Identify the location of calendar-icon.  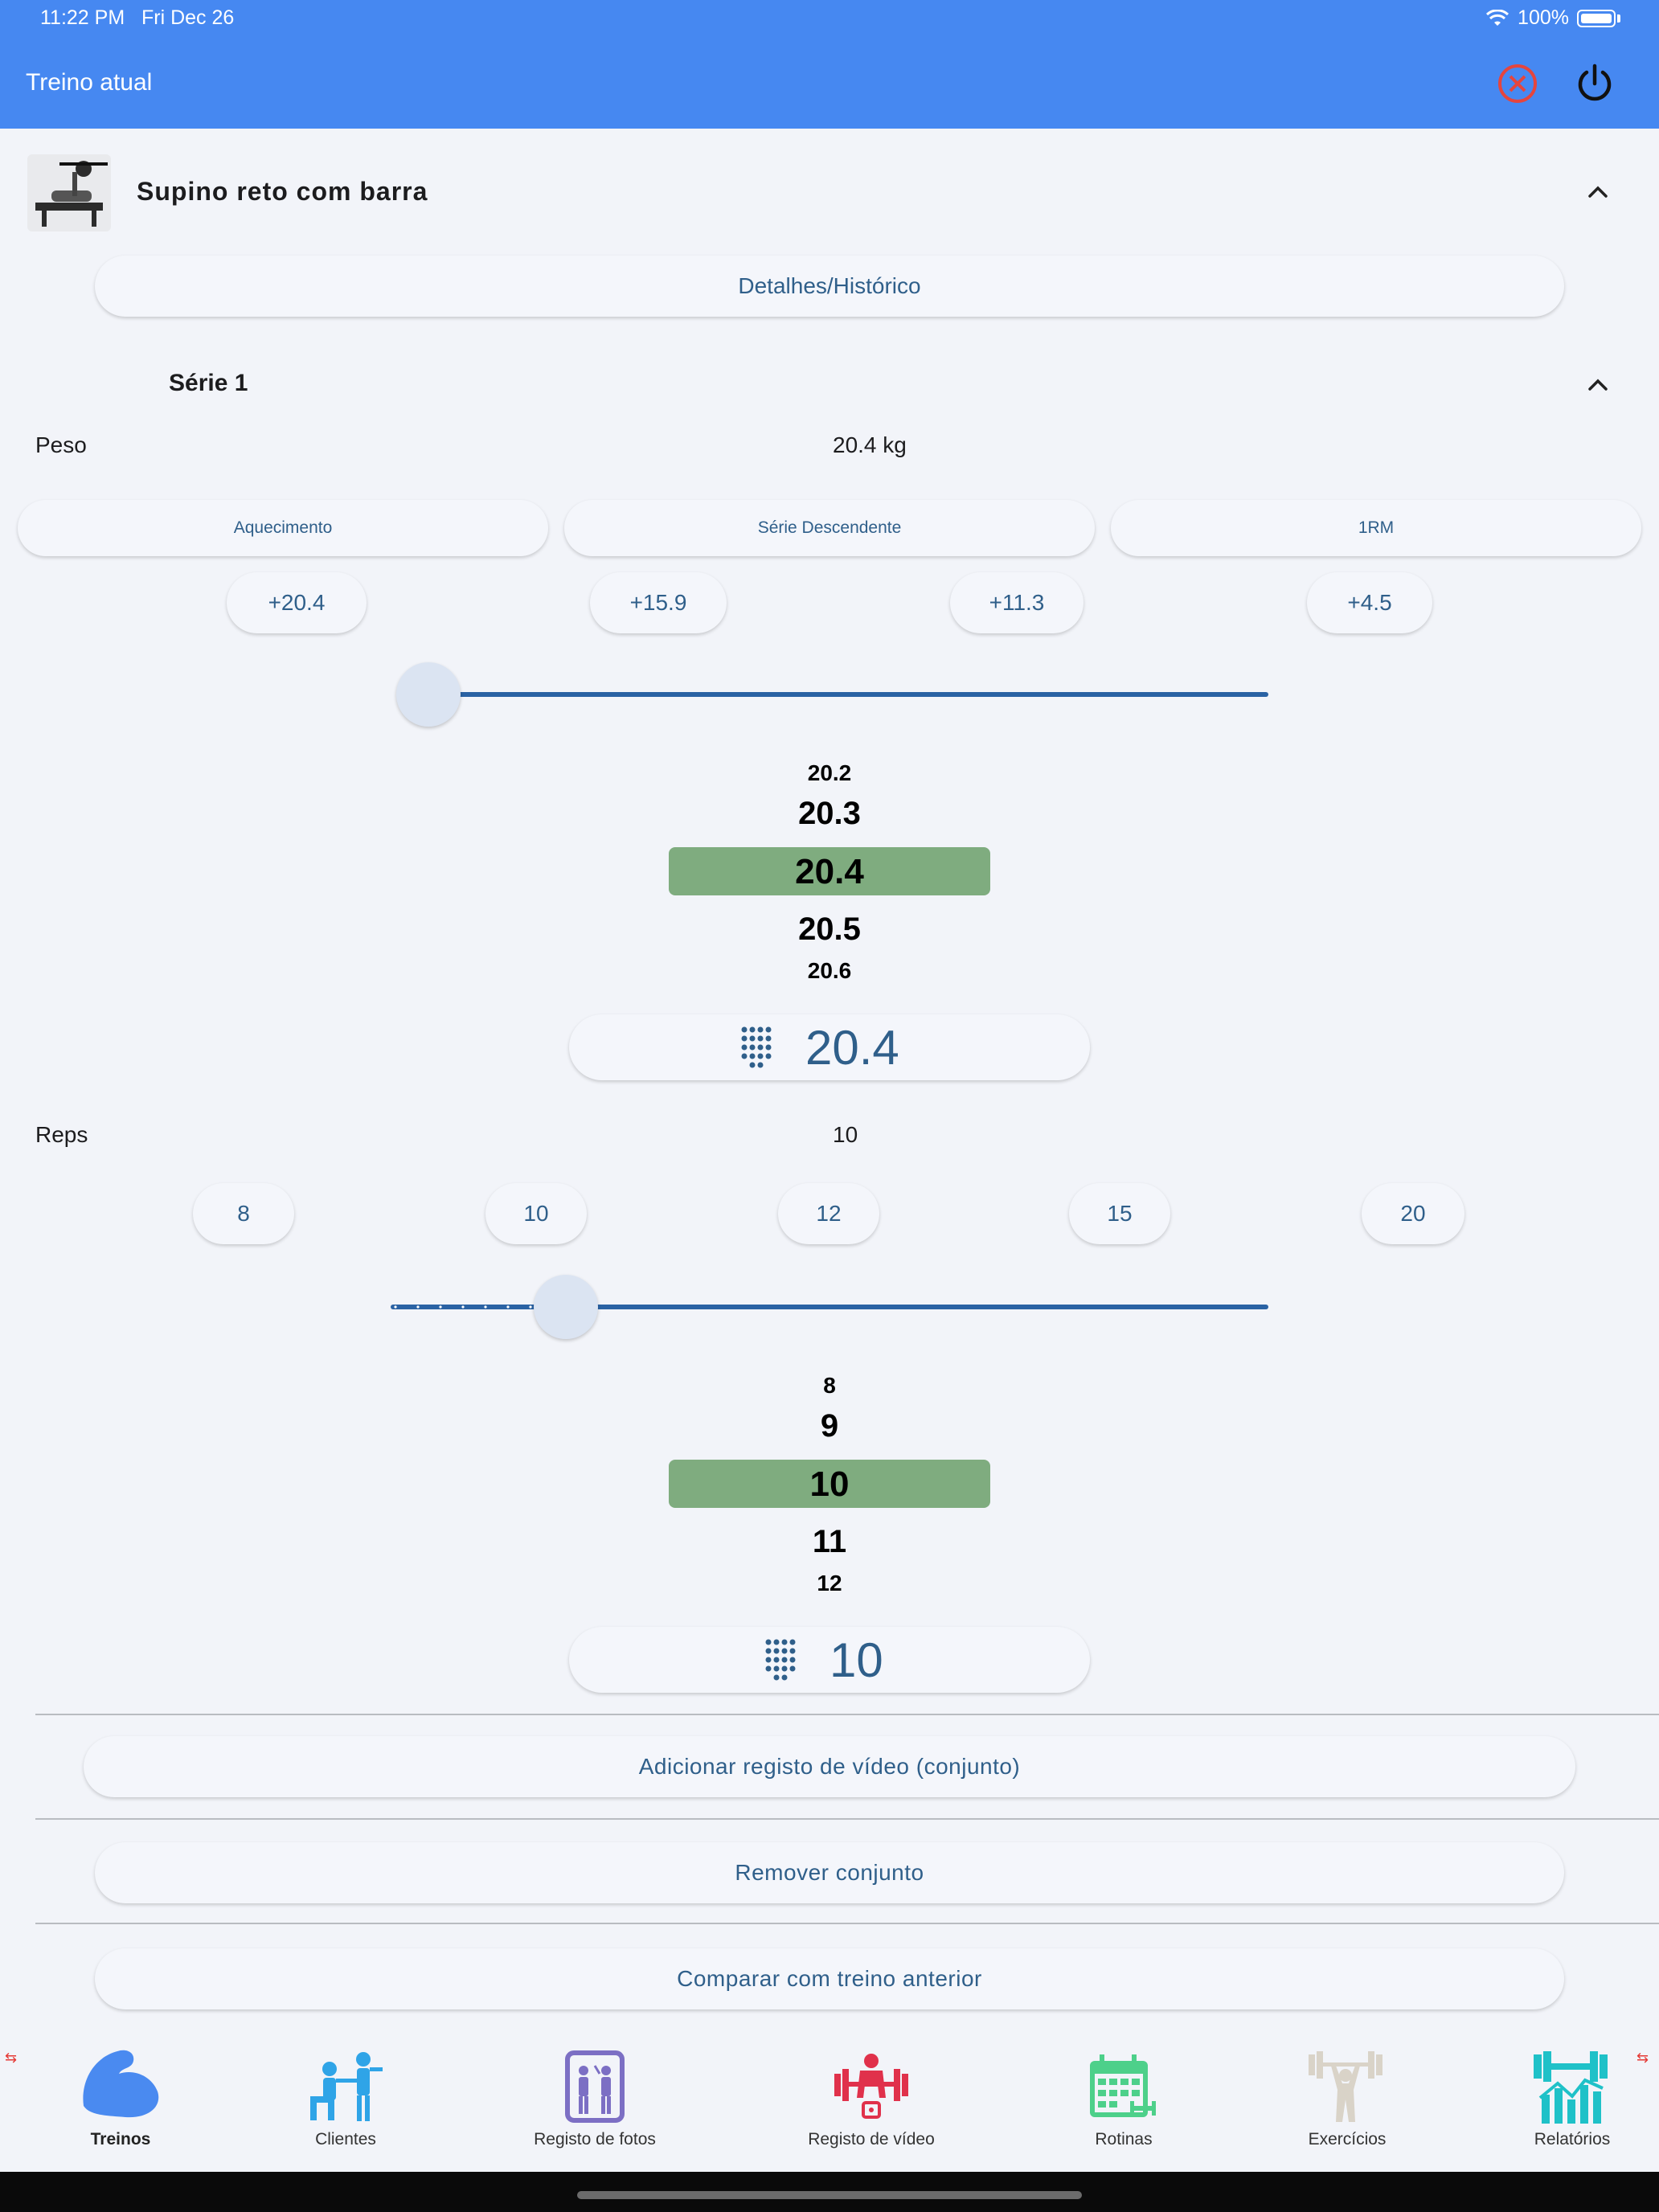
(1122, 2089).